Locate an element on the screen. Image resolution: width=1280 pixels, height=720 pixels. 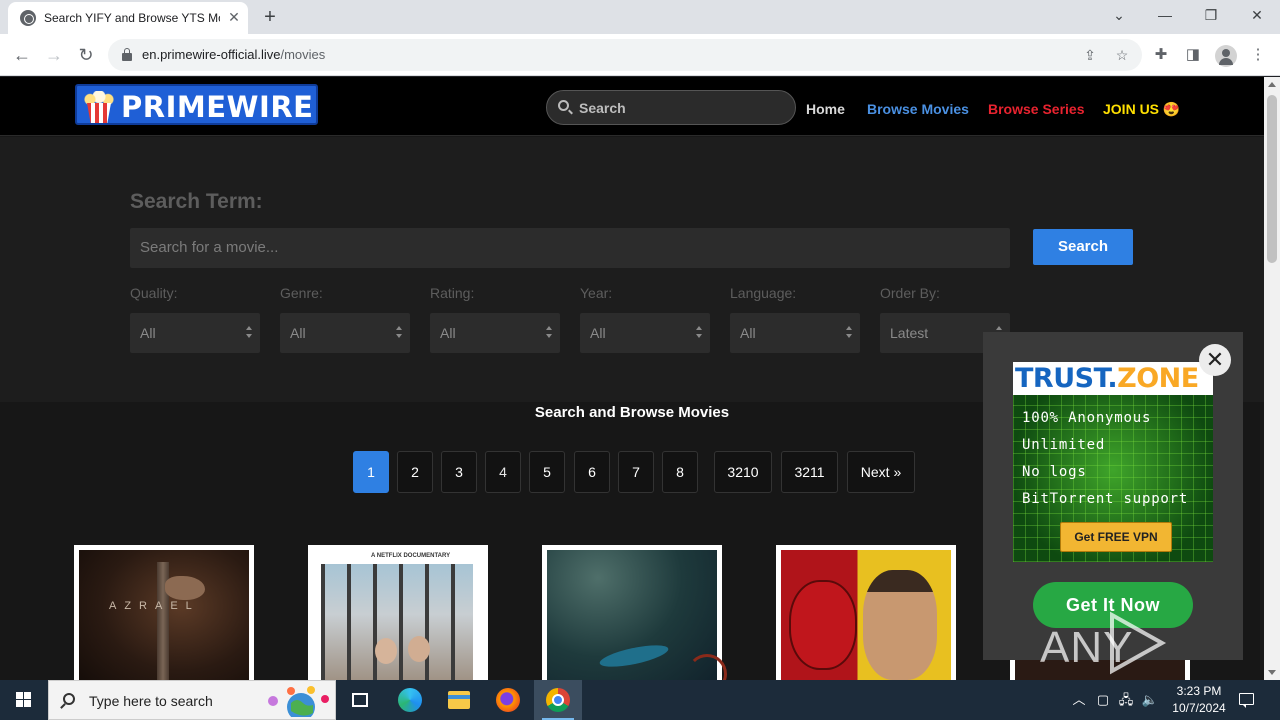
side-panel-icon: ◨ is located at coordinates (1193, 55).